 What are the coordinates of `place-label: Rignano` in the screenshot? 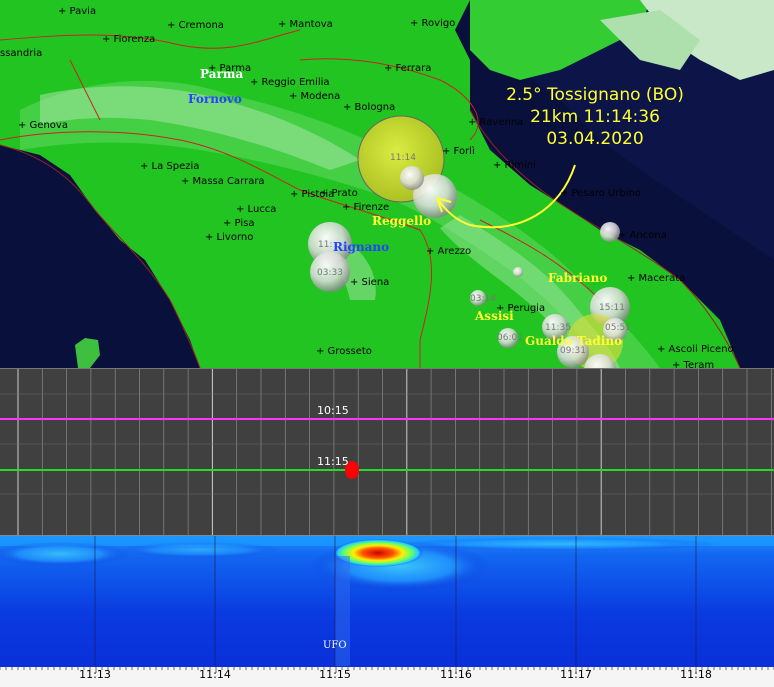 It's located at (361, 247).